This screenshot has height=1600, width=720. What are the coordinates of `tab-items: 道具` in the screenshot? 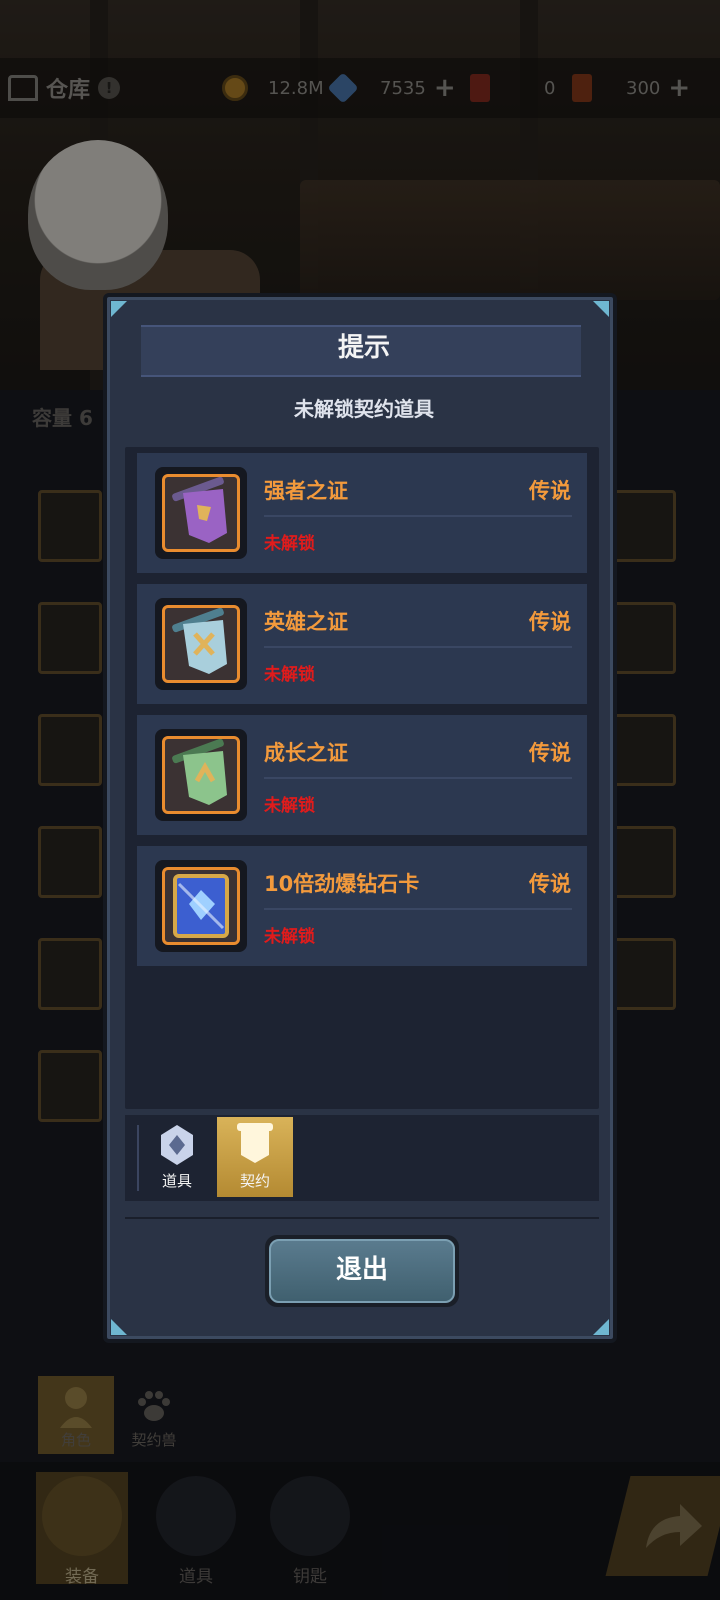 It's located at (177, 1157).